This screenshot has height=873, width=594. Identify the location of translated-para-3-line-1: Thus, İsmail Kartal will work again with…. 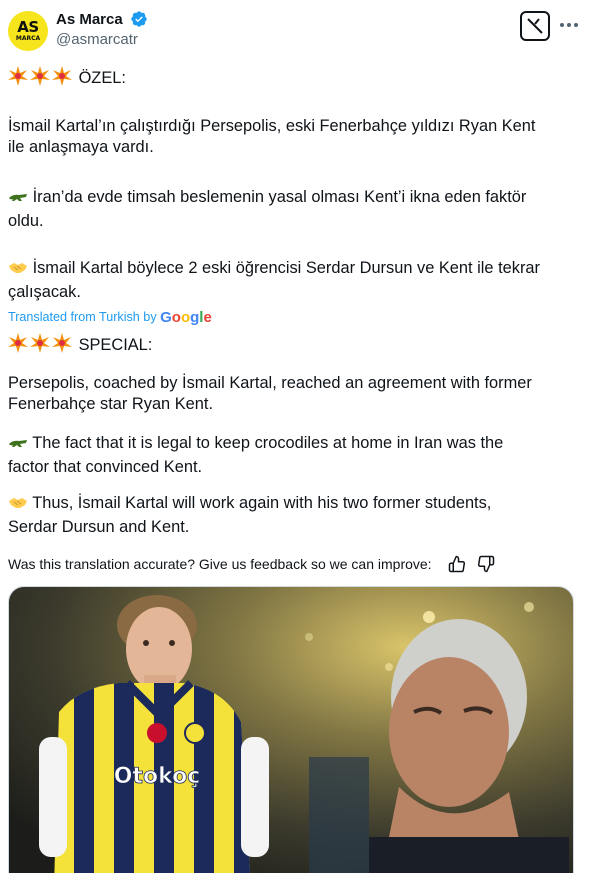
(293, 505).